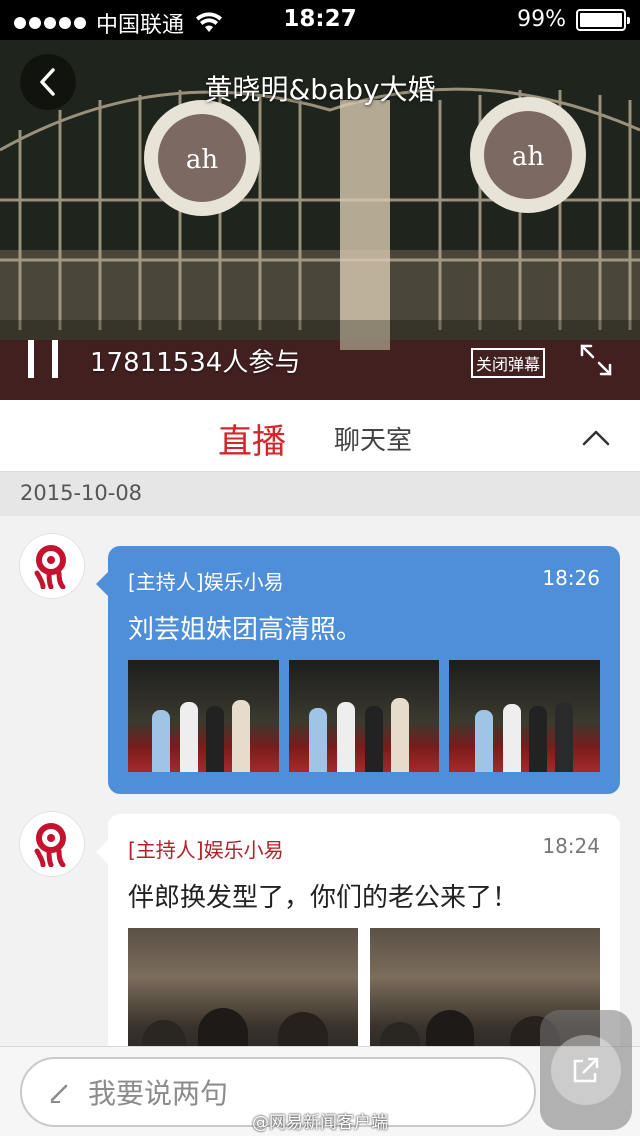  I want to click on pause-button, so click(43, 359).